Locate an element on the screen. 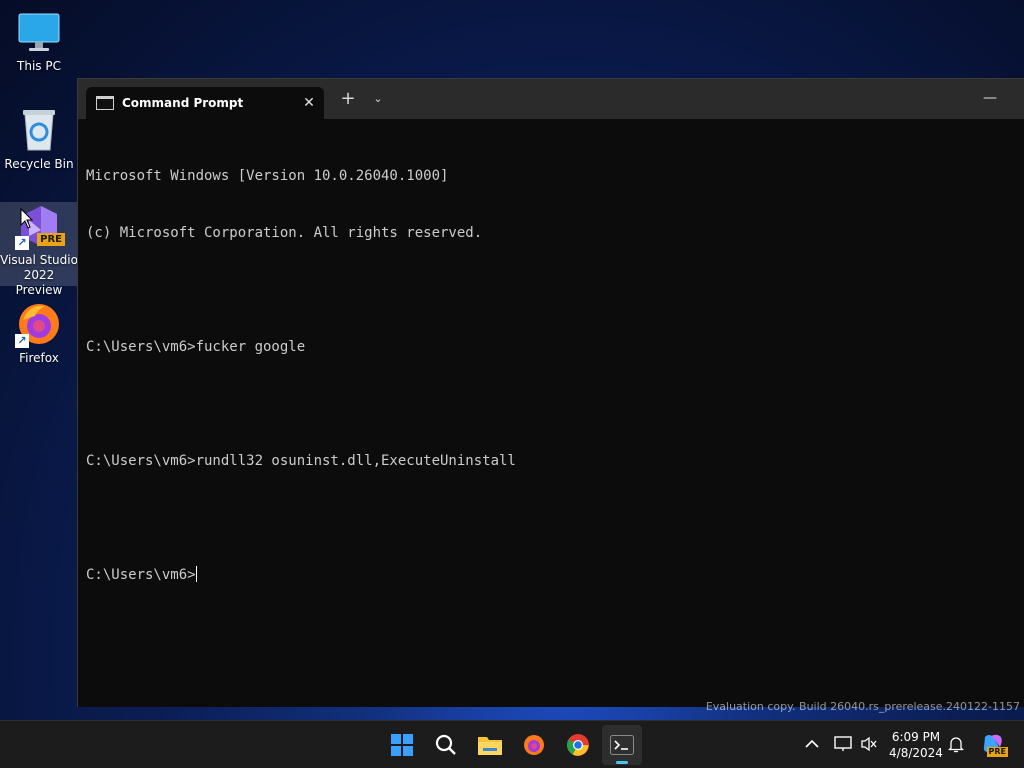 The image size is (1024, 768). copilot-button: PRE is located at coordinates (994, 745).